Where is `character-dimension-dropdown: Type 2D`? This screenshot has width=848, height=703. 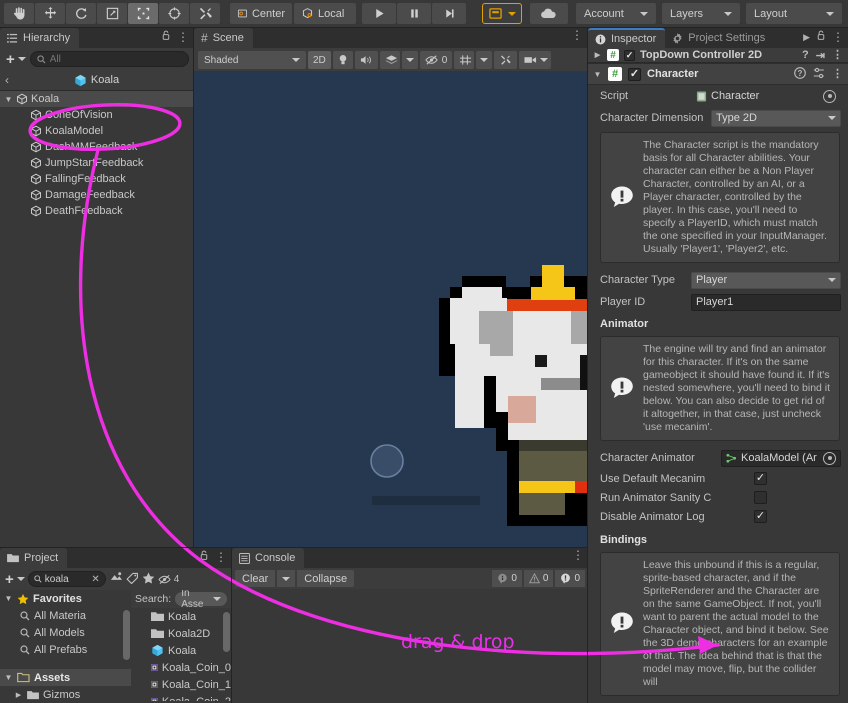 character-dimension-dropdown: Type 2D is located at coordinates (776, 118).